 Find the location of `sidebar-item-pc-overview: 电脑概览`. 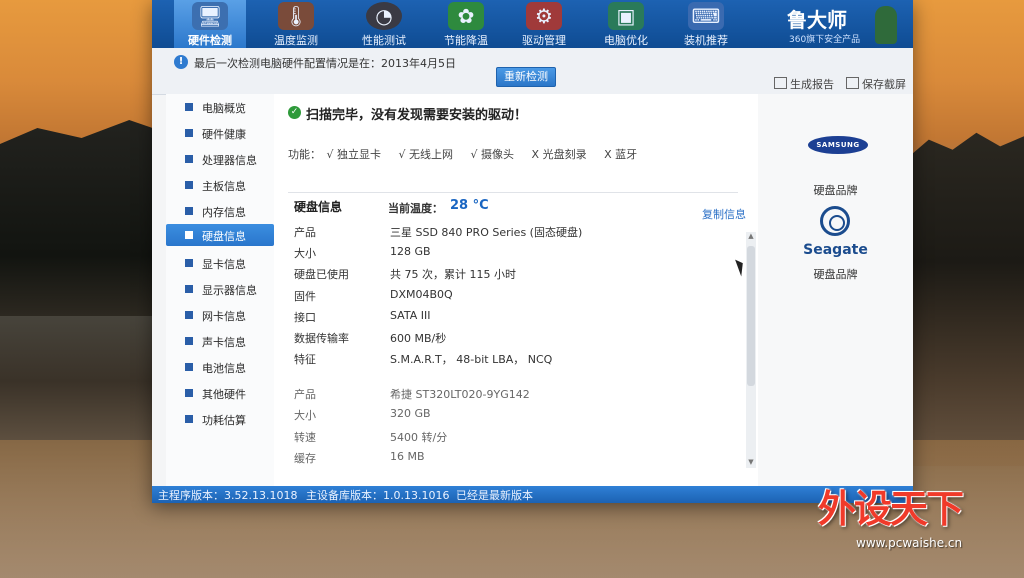

sidebar-item-pc-overview: 电脑概览 is located at coordinates (220, 107).